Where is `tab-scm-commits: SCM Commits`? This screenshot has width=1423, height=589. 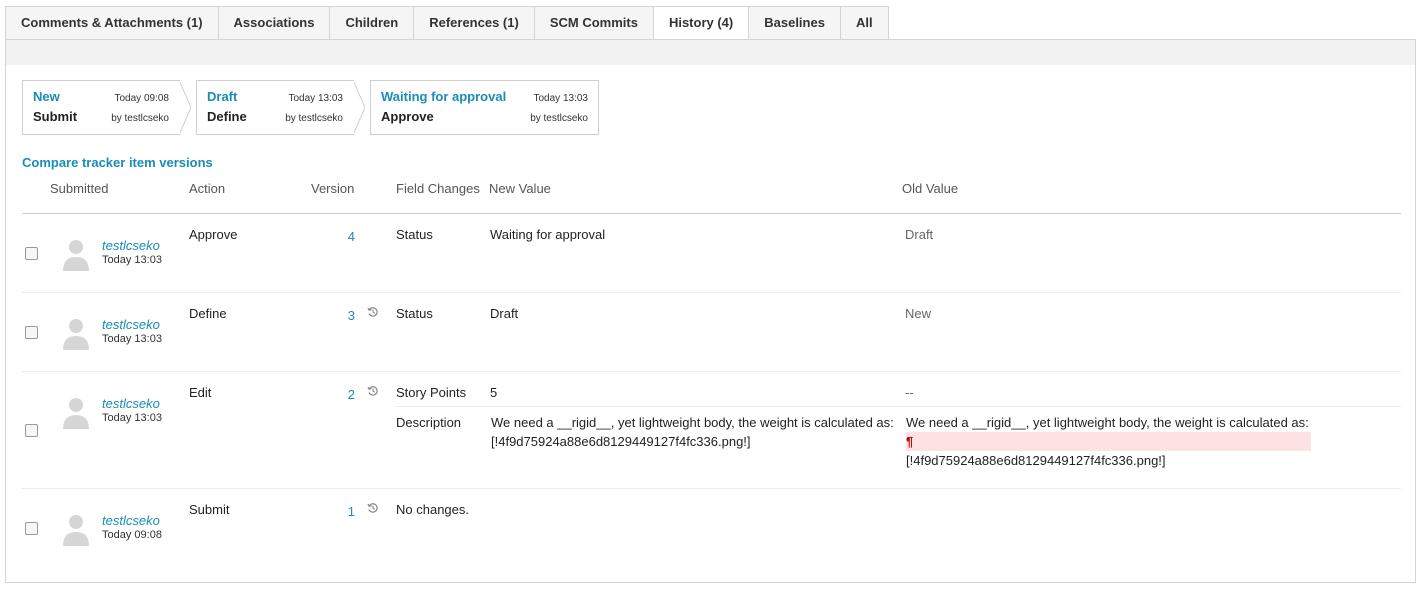
tab-scm-commits: SCM Commits is located at coordinates (594, 23).